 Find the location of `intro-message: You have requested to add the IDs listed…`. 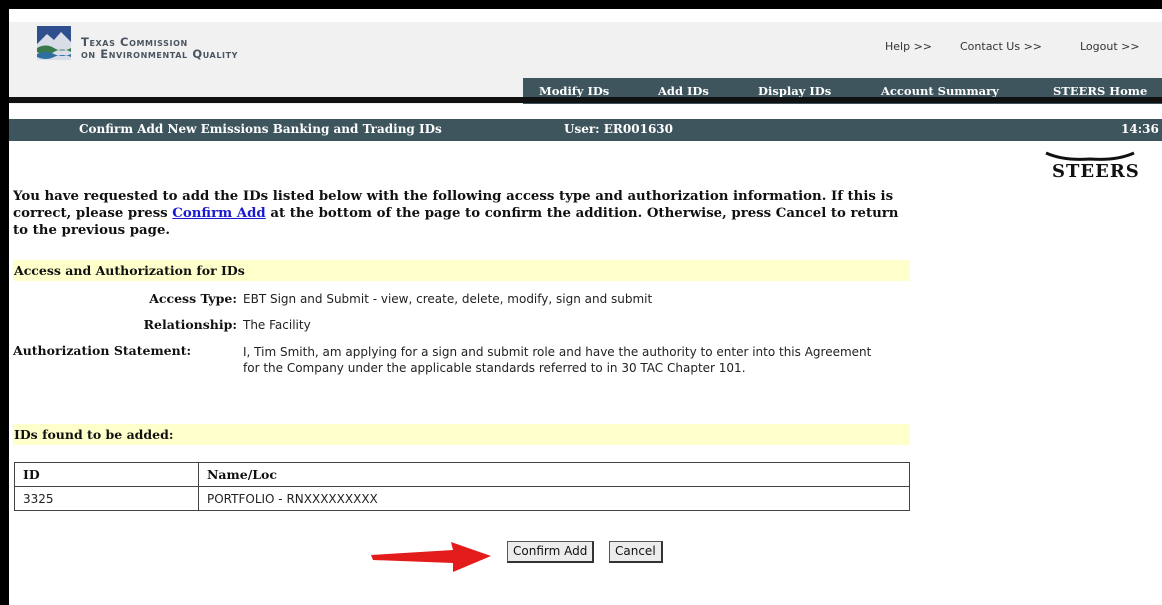

intro-message: You have requested to add the IDs listed… is located at coordinates (463, 213).